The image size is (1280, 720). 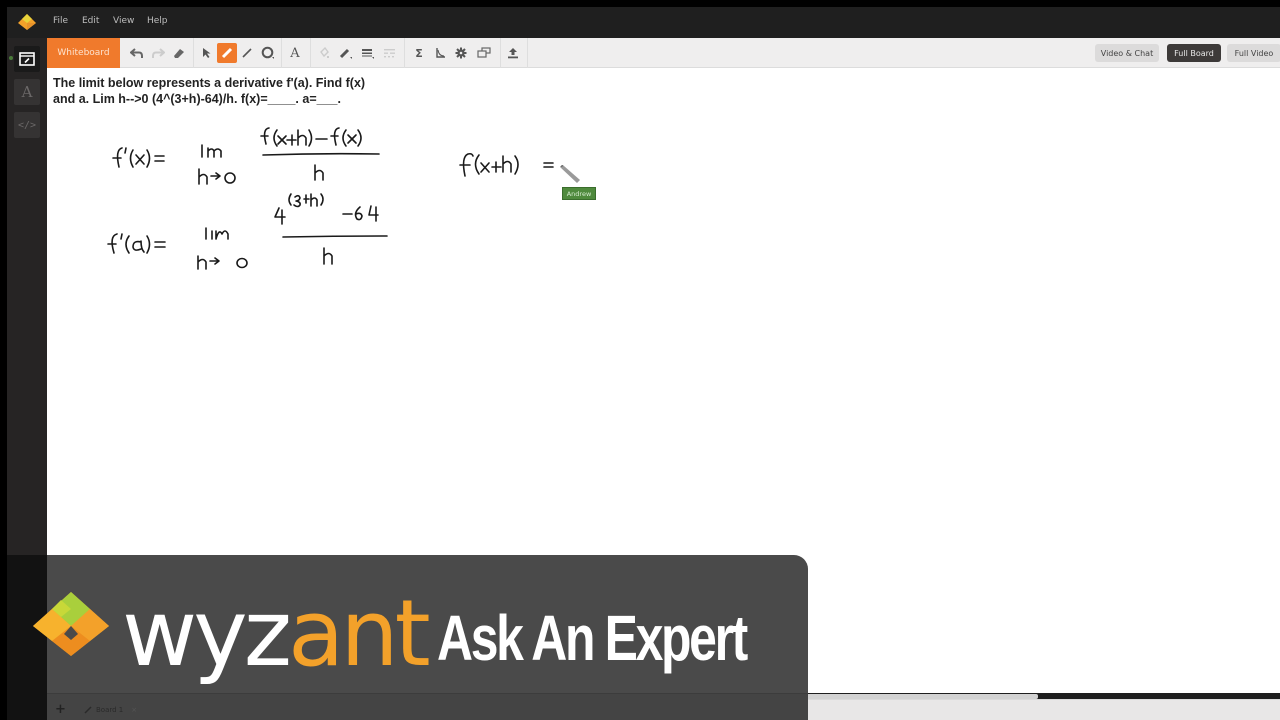 I want to click on upload-button, so click(x=513, y=53).